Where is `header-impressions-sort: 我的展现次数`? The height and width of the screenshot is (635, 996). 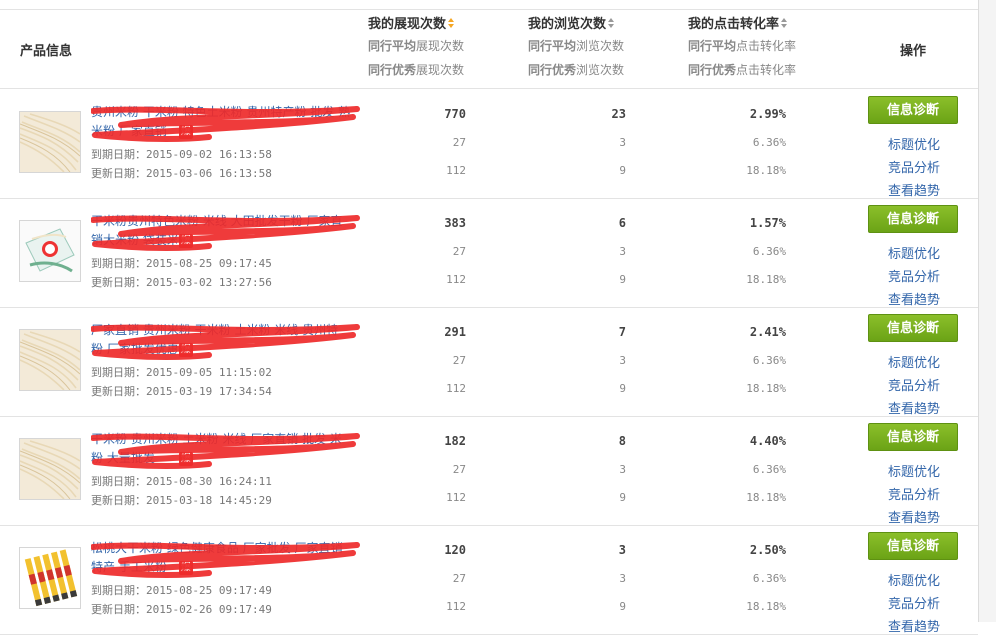 header-impressions-sort: 我的展现次数 is located at coordinates (448, 25).